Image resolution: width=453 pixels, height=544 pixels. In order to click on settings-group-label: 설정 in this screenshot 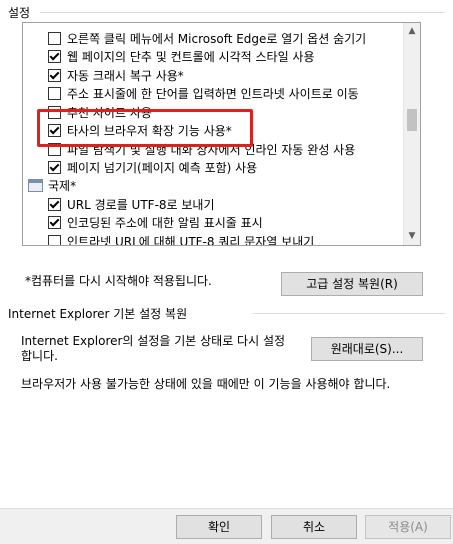, I will do `click(19, 13)`.